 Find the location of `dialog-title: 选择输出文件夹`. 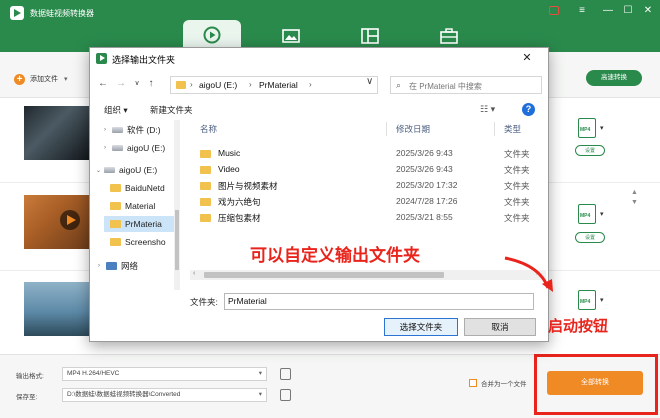

dialog-title: 选择输出文件夹 is located at coordinates (144, 60).